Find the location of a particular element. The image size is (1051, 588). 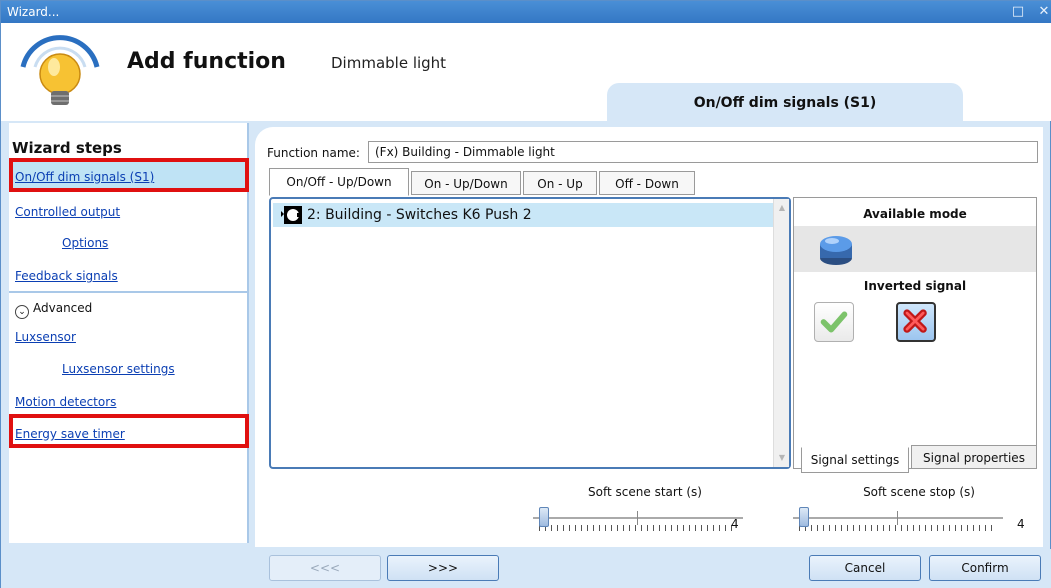

step-options: Options is located at coordinates (128, 243).